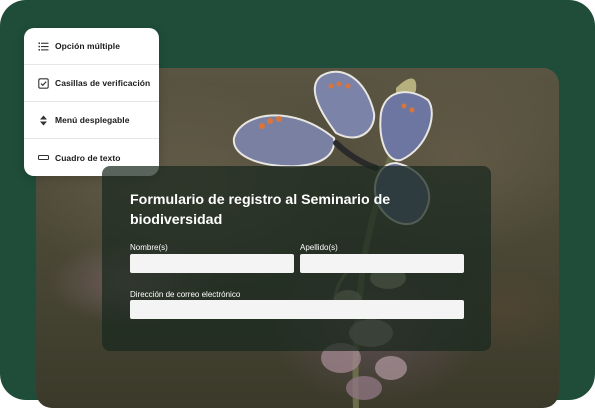 This screenshot has height=408, width=595. Describe the element at coordinates (185, 294) in the screenshot. I see `email-label: Dirección de correo electrónico` at that location.